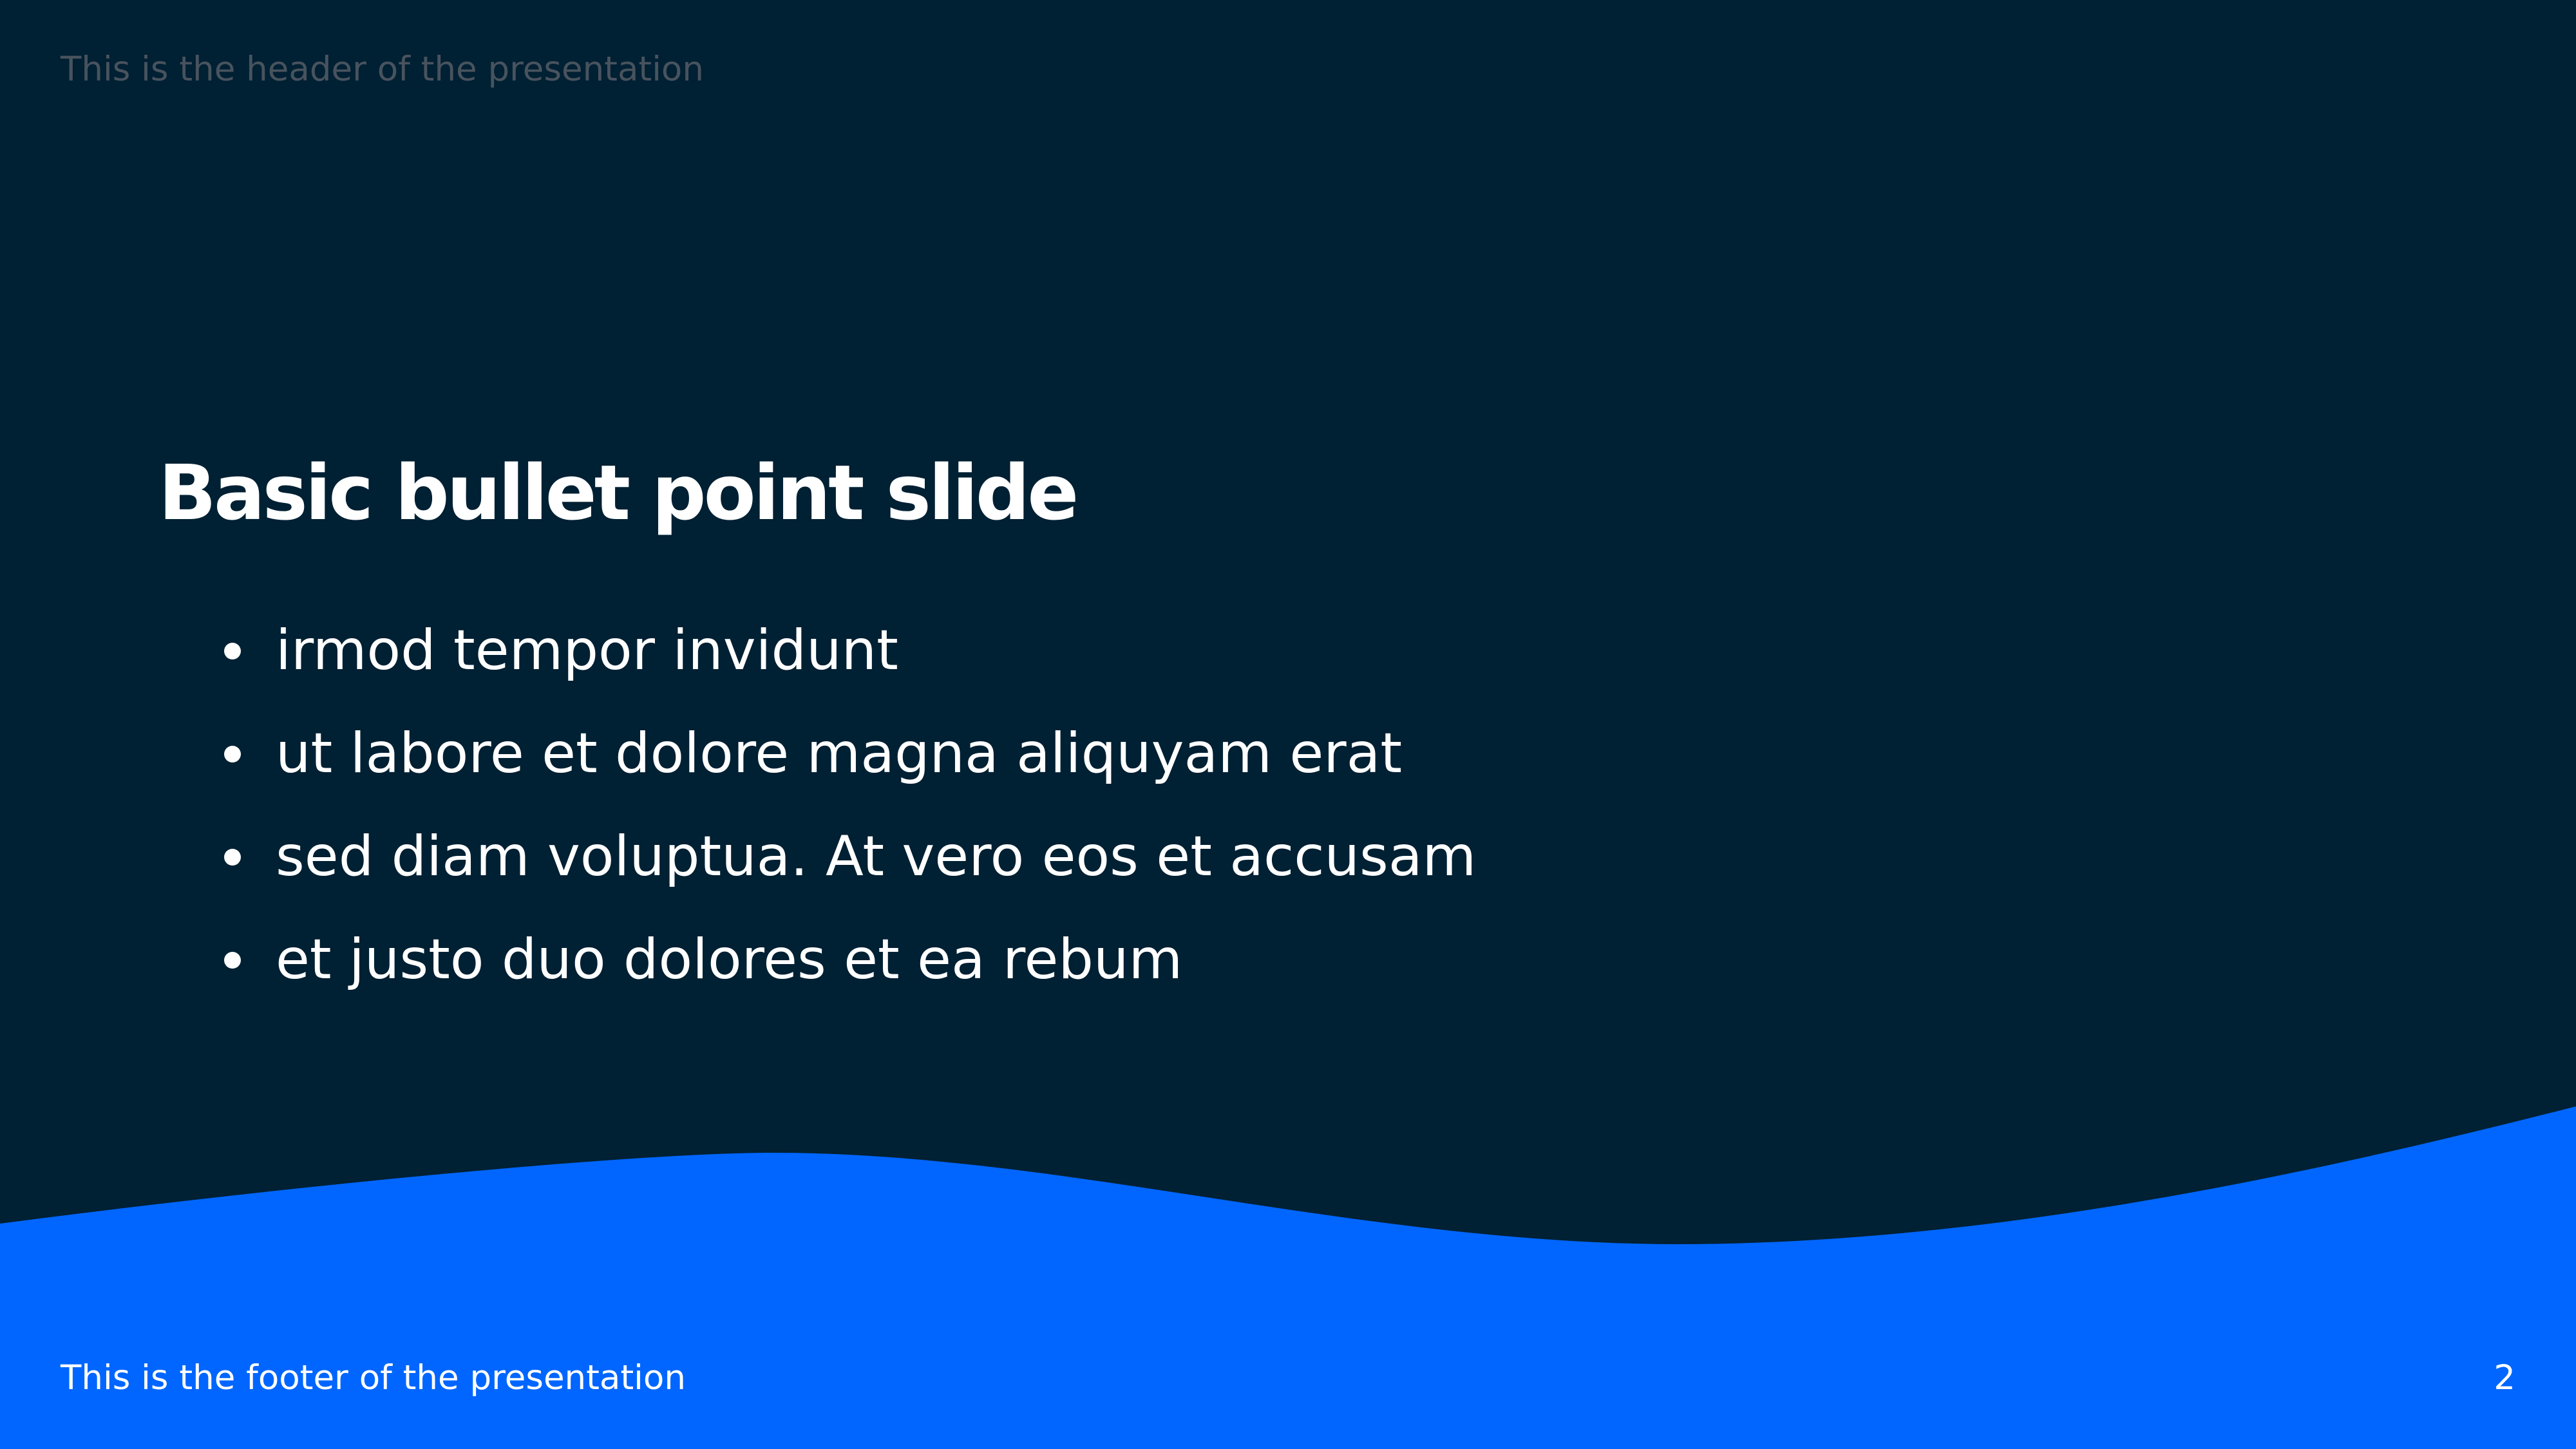 The image size is (2576, 1449). Describe the element at coordinates (2504, 1378) in the screenshot. I see `page-number: 2` at that location.